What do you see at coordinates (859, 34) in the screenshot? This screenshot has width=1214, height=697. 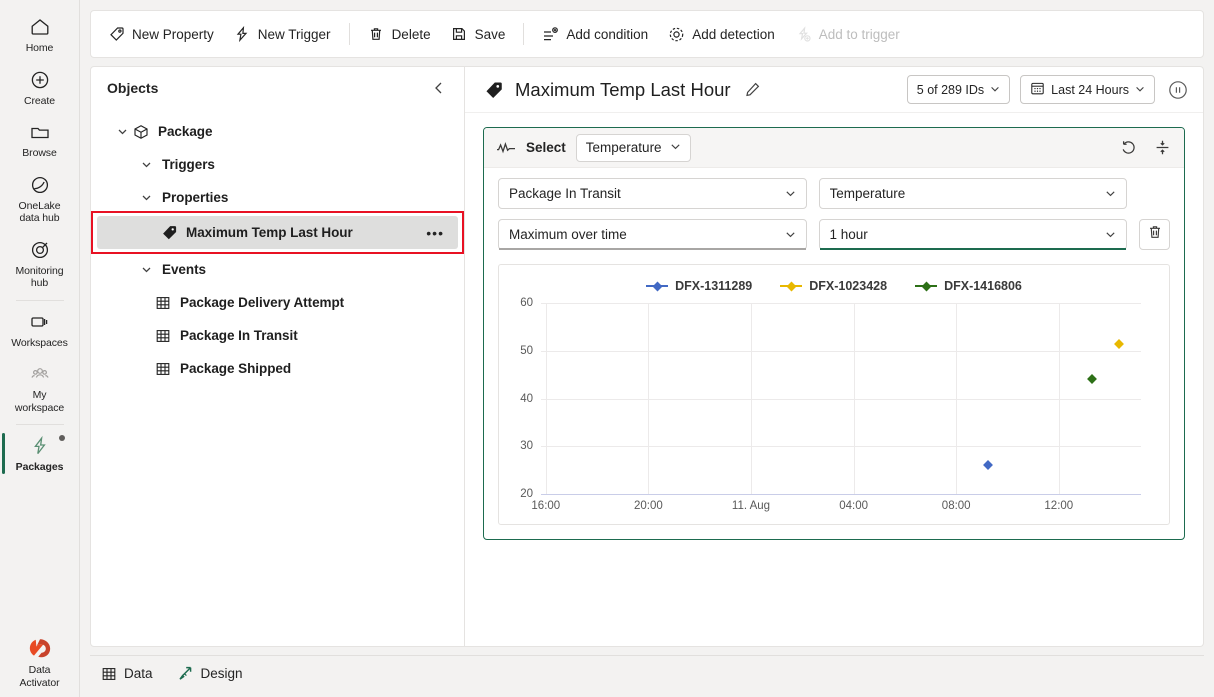 I see `tb-label: Add to trigger` at bounding box center [859, 34].